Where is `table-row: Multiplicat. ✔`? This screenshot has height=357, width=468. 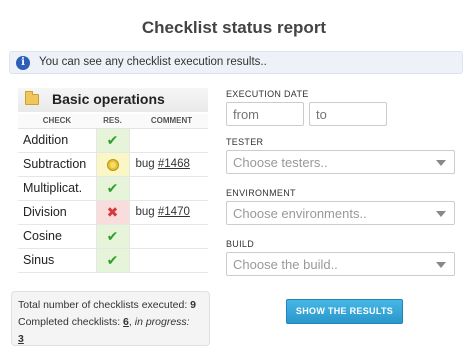
table-row: Multiplicat. ✔ is located at coordinates (113, 188).